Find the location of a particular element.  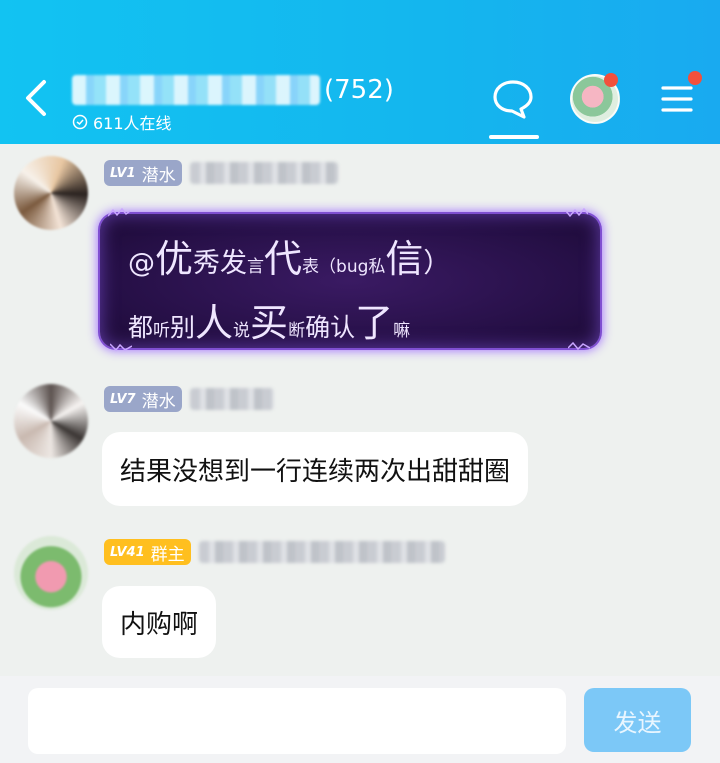

message-input is located at coordinates (297, 721).